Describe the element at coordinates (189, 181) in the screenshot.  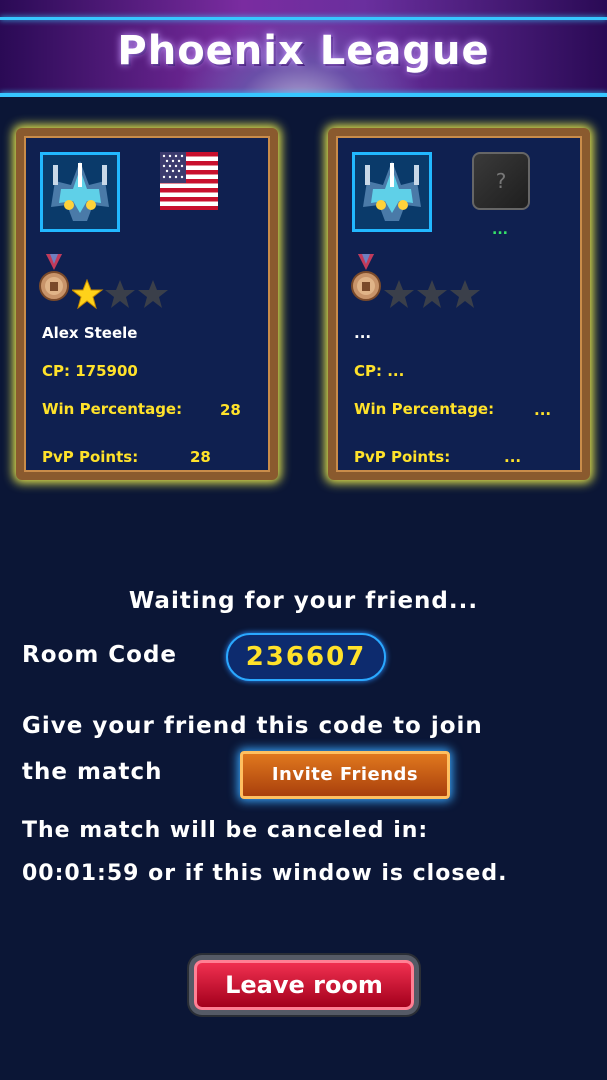
I see `us-flag-icon` at that location.